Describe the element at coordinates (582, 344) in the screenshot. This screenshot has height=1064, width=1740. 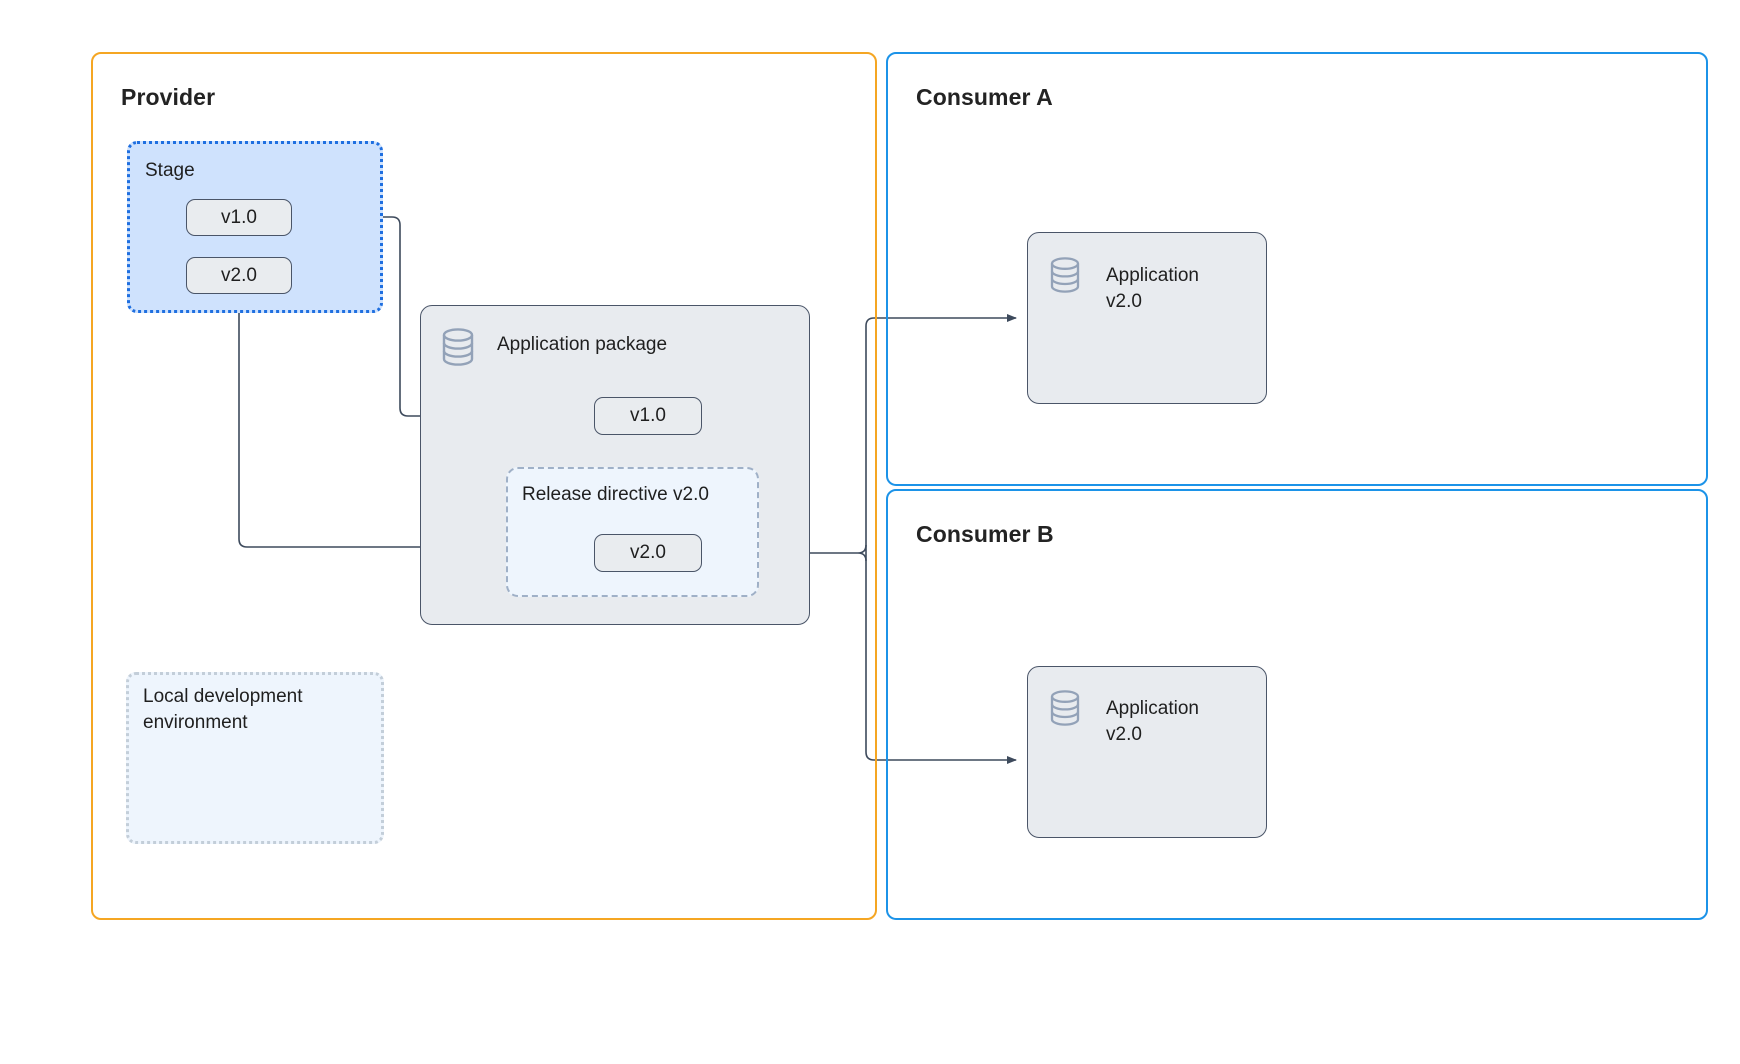
I see `application-package-label: Application package` at that location.